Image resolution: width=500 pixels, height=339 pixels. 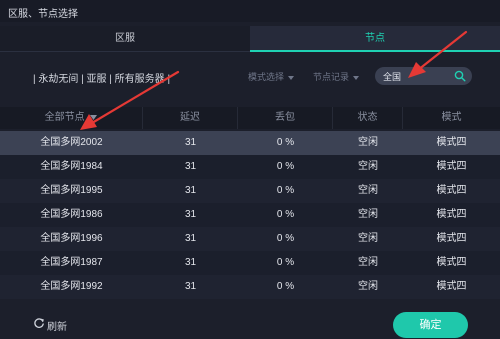 I want to click on refresh-label: 刷新, so click(x=57, y=327).